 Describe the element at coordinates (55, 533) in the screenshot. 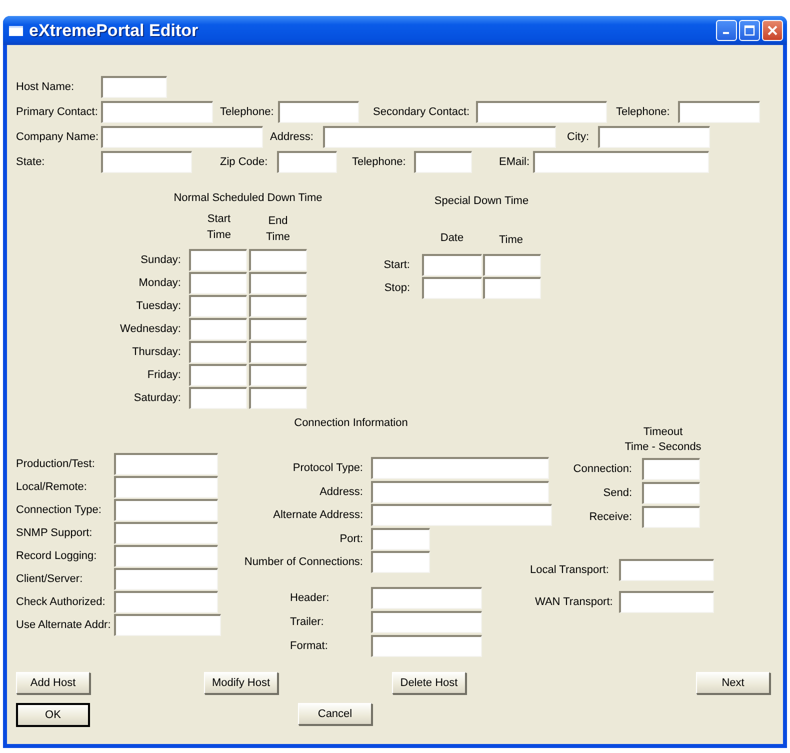

I see `field-label: SNMP Support:` at that location.